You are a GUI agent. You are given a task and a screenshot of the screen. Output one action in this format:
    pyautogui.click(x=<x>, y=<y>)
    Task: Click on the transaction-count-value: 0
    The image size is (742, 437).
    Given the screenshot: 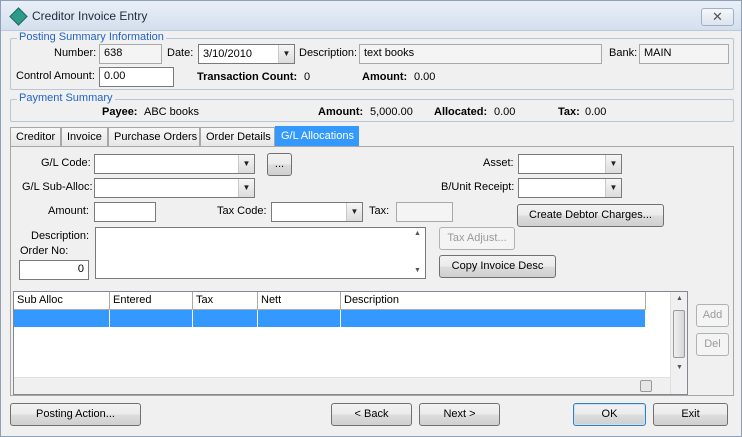 What is the action you would take?
    pyautogui.click(x=307, y=77)
    